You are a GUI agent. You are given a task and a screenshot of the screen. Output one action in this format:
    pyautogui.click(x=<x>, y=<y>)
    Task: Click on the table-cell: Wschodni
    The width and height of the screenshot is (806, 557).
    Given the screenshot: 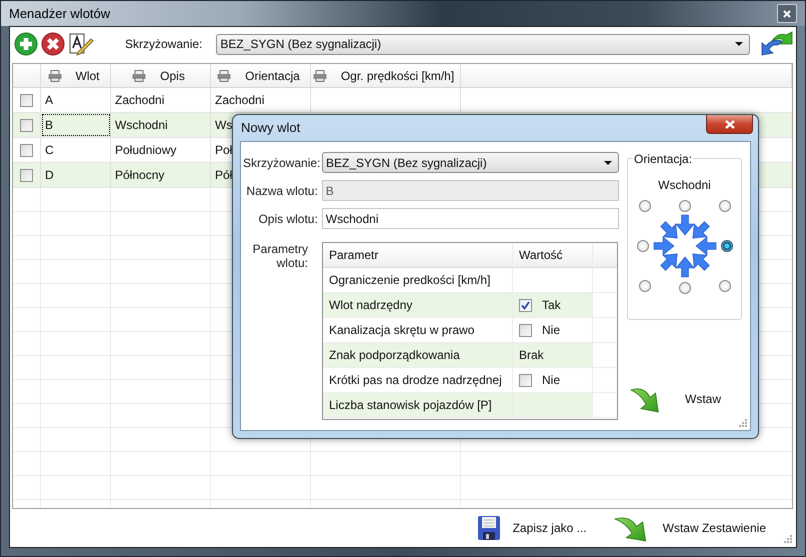 What is the action you would take?
    pyautogui.click(x=161, y=125)
    